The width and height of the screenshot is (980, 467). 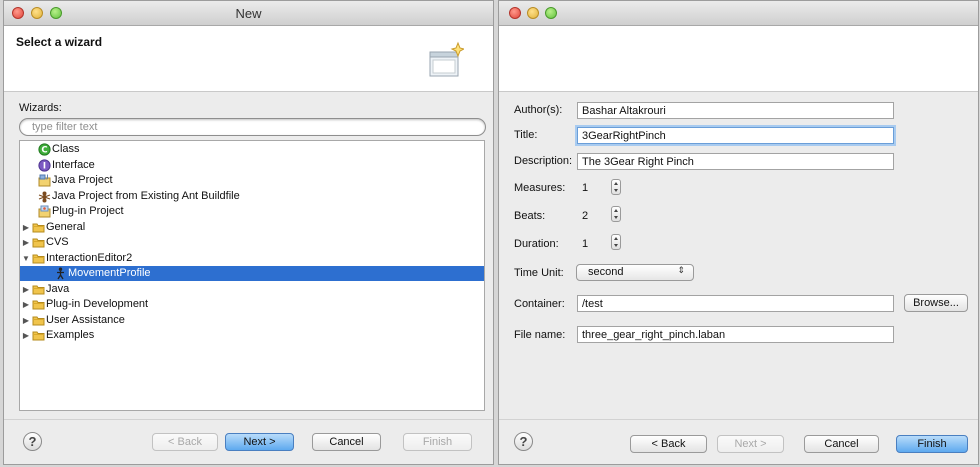 What do you see at coordinates (252, 127) in the screenshot?
I see `filter-input: type filter text` at bounding box center [252, 127].